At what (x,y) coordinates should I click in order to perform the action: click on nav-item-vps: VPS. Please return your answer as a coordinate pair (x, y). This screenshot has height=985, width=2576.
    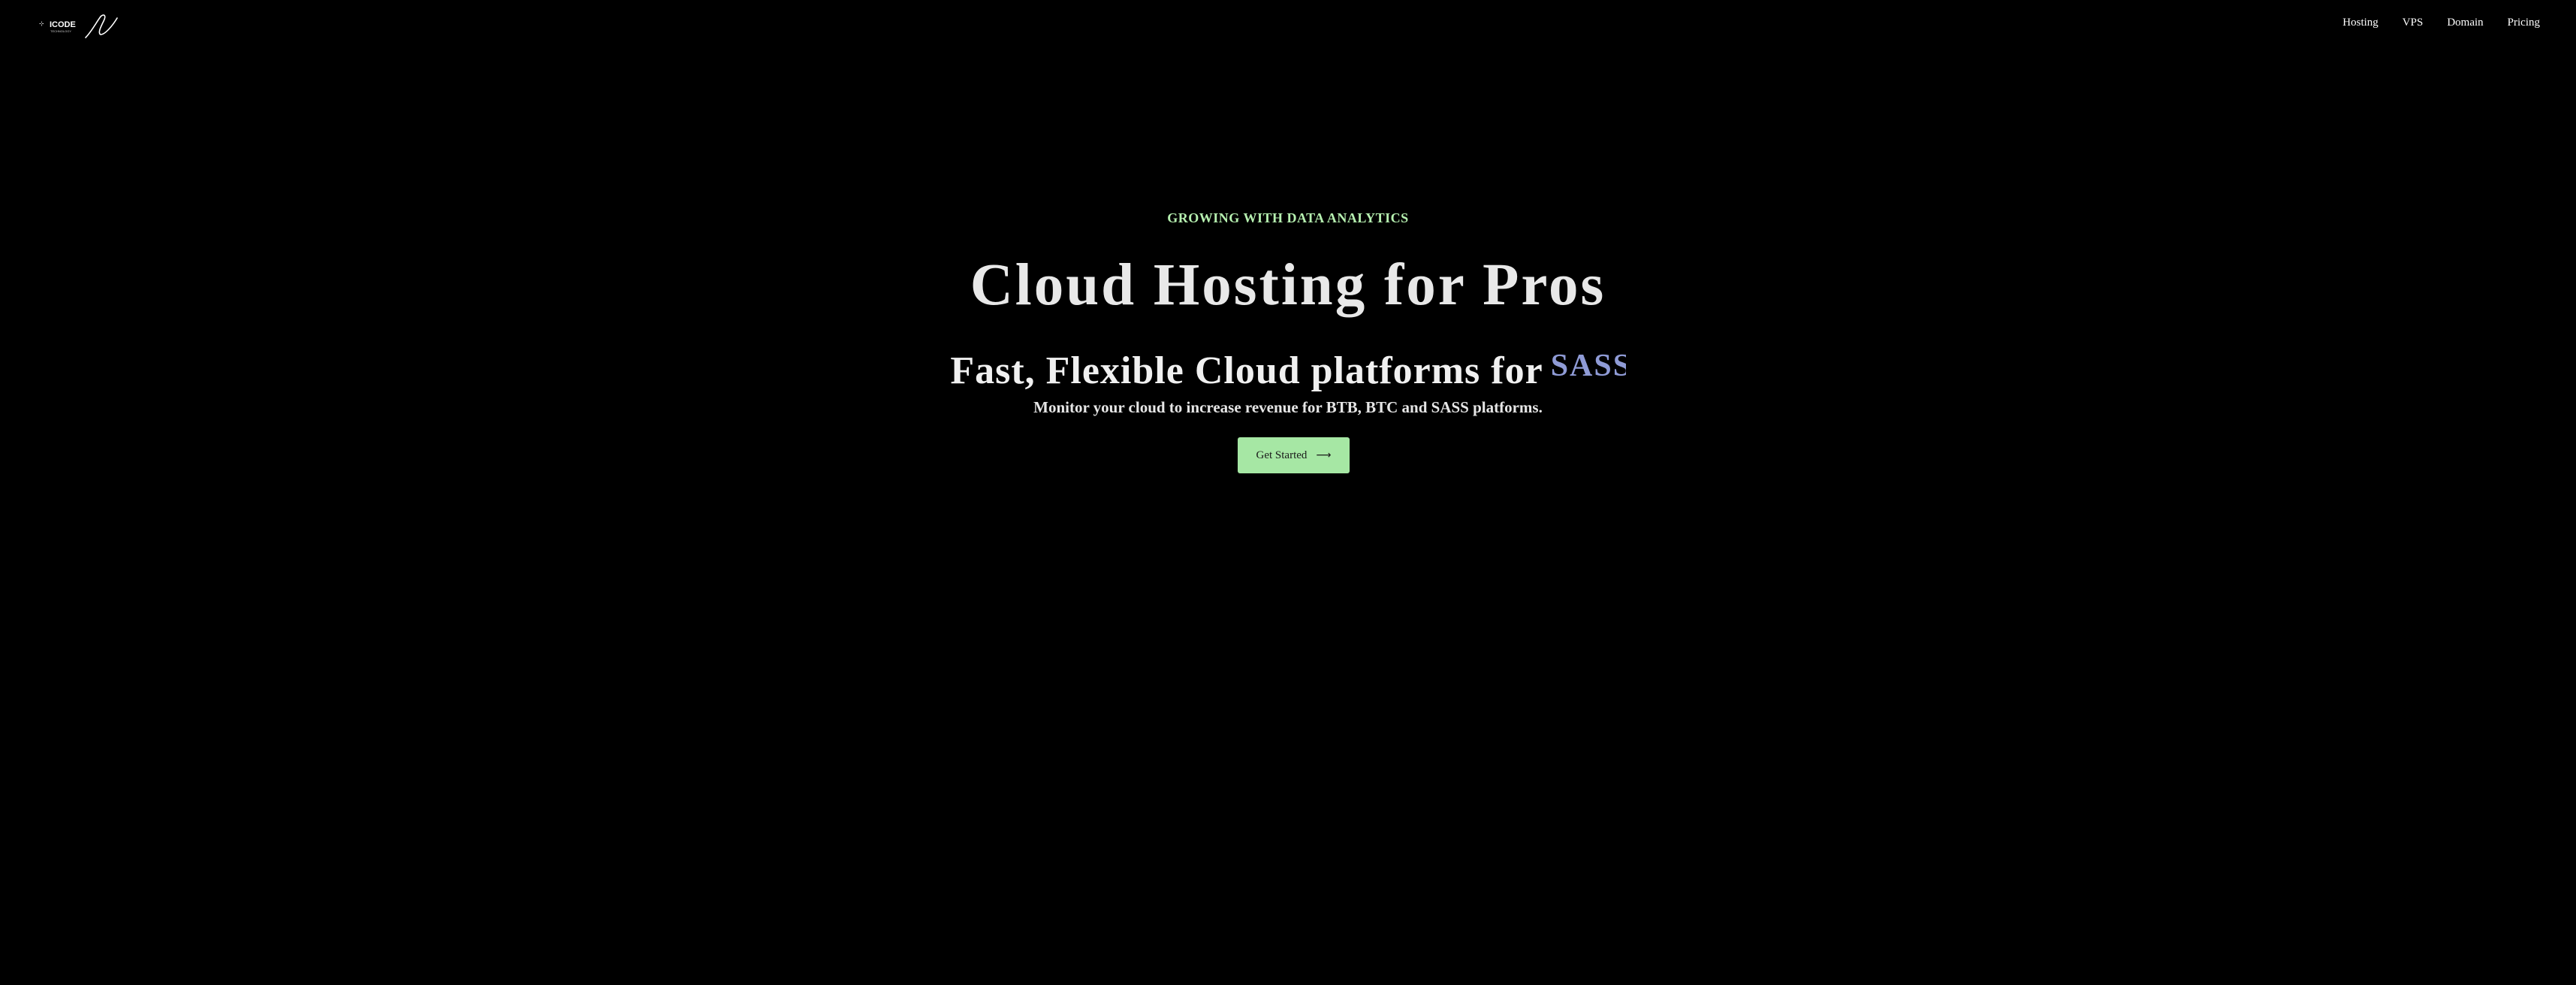
    Looking at the image, I should click on (2413, 23).